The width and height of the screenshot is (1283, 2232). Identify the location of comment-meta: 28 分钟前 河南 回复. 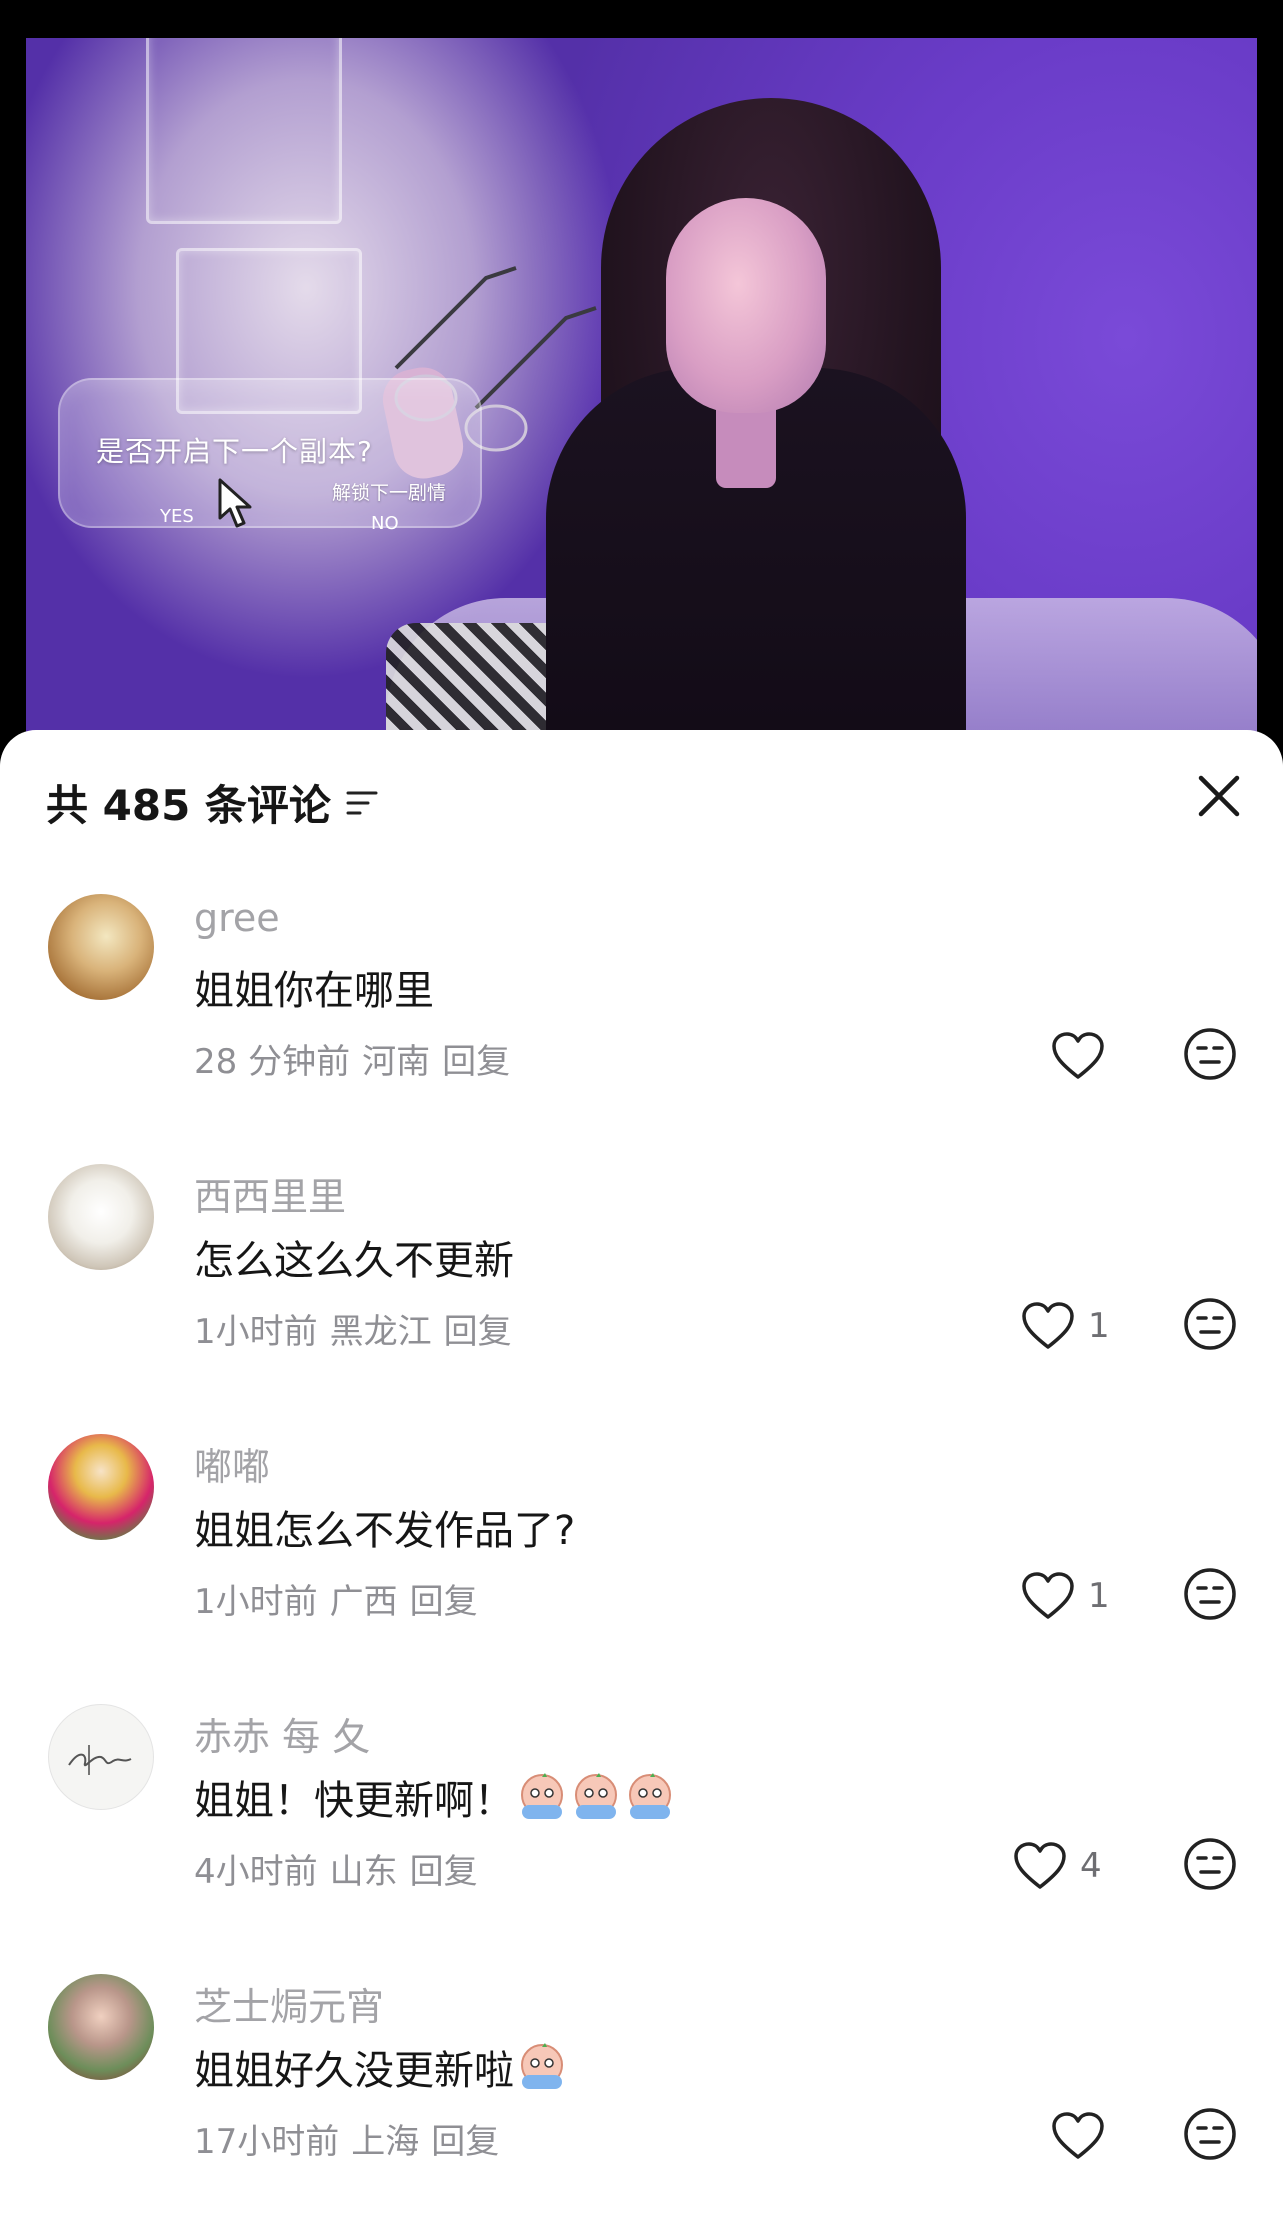
(358, 1058).